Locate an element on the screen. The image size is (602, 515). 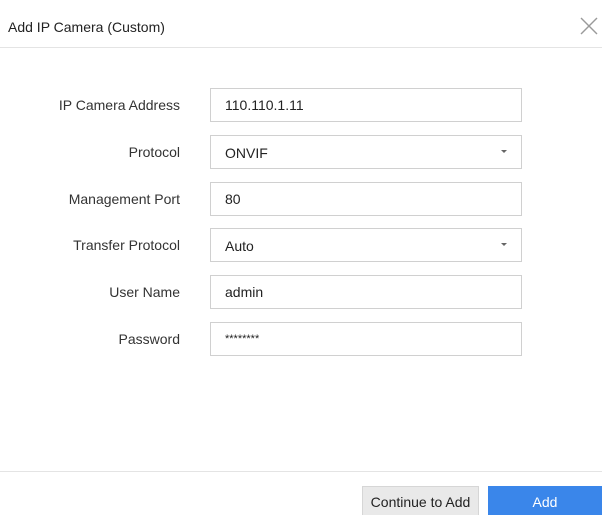
close-icon is located at coordinates (589, 26).